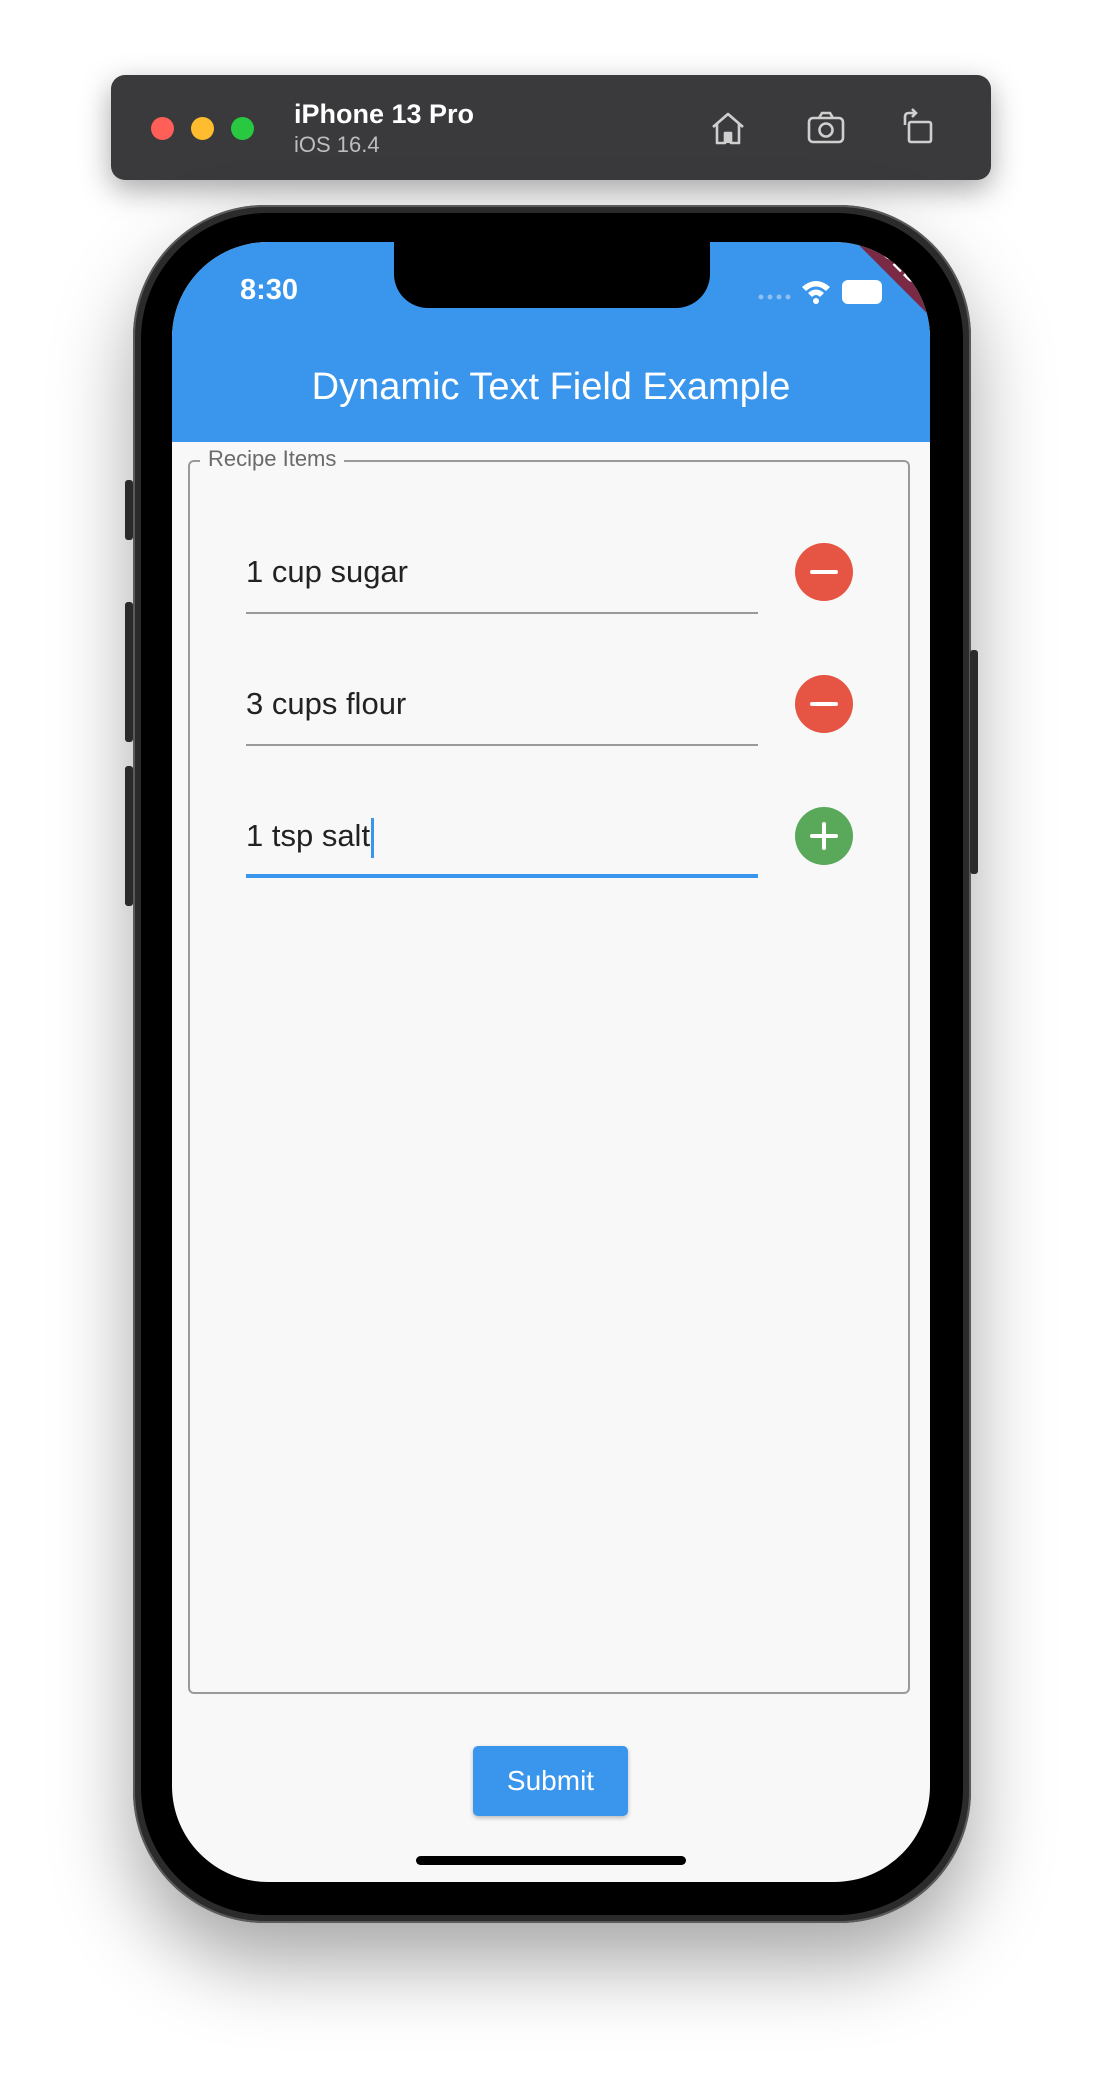  I want to click on cellular-signal-icon, so click(774, 297).